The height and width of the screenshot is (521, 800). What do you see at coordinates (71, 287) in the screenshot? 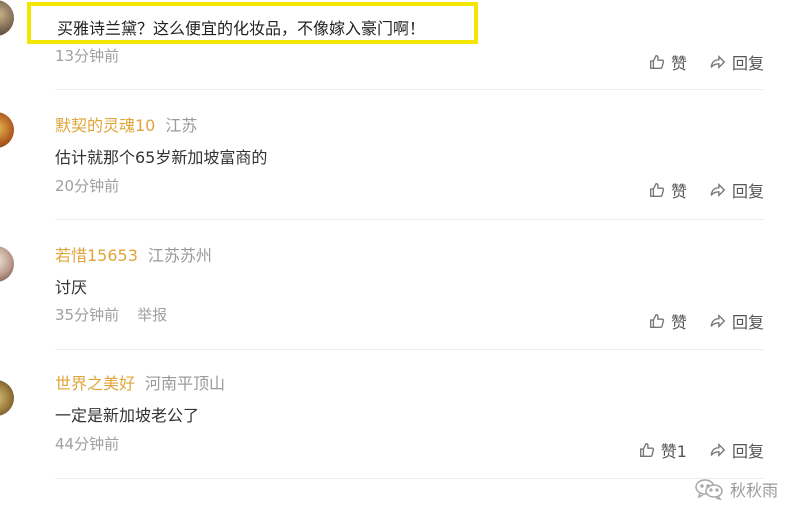
I see `comment-text: 讨厌` at bounding box center [71, 287].